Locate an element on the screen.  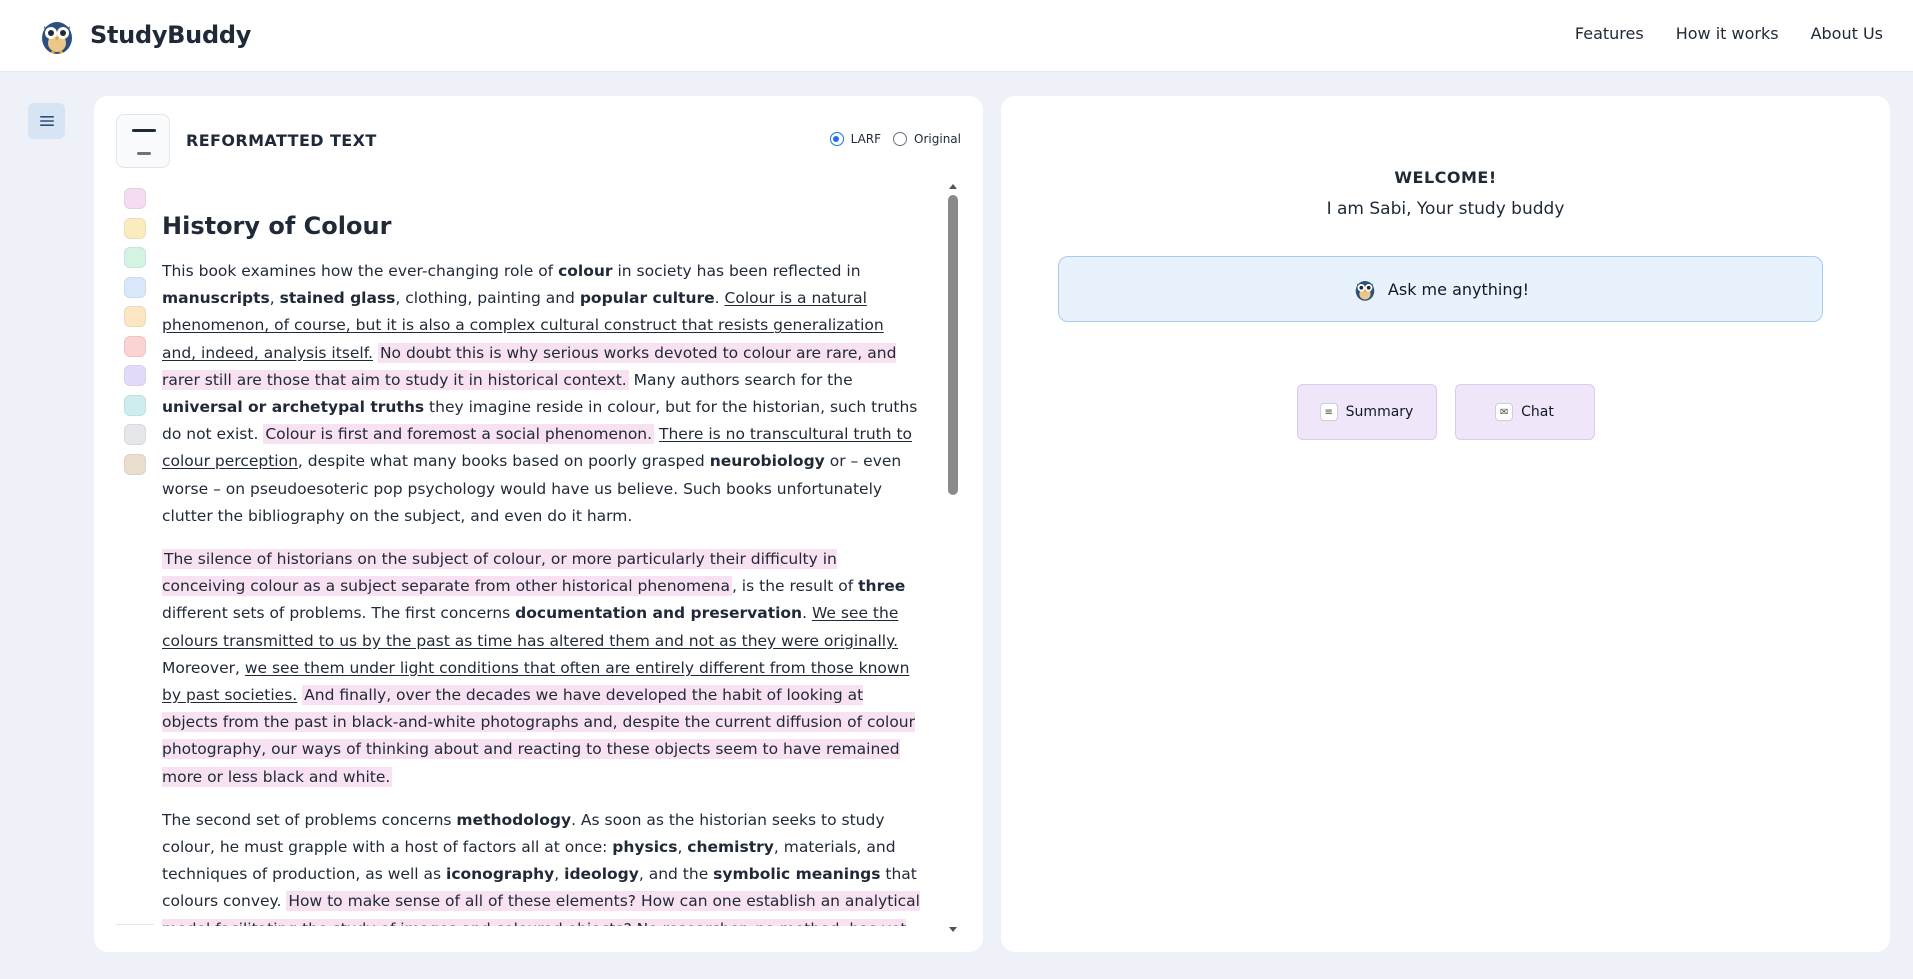
chat-icon: ✉ is located at coordinates (1504, 412).